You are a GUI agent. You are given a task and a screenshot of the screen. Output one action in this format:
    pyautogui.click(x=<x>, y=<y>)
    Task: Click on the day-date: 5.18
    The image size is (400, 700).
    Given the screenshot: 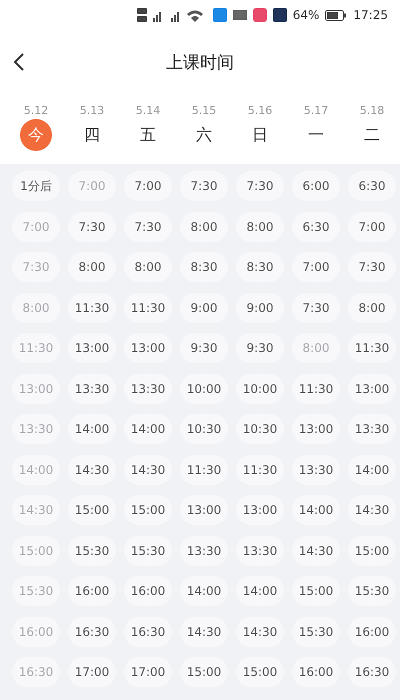 What is the action you would take?
    pyautogui.click(x=372, y=110)
    